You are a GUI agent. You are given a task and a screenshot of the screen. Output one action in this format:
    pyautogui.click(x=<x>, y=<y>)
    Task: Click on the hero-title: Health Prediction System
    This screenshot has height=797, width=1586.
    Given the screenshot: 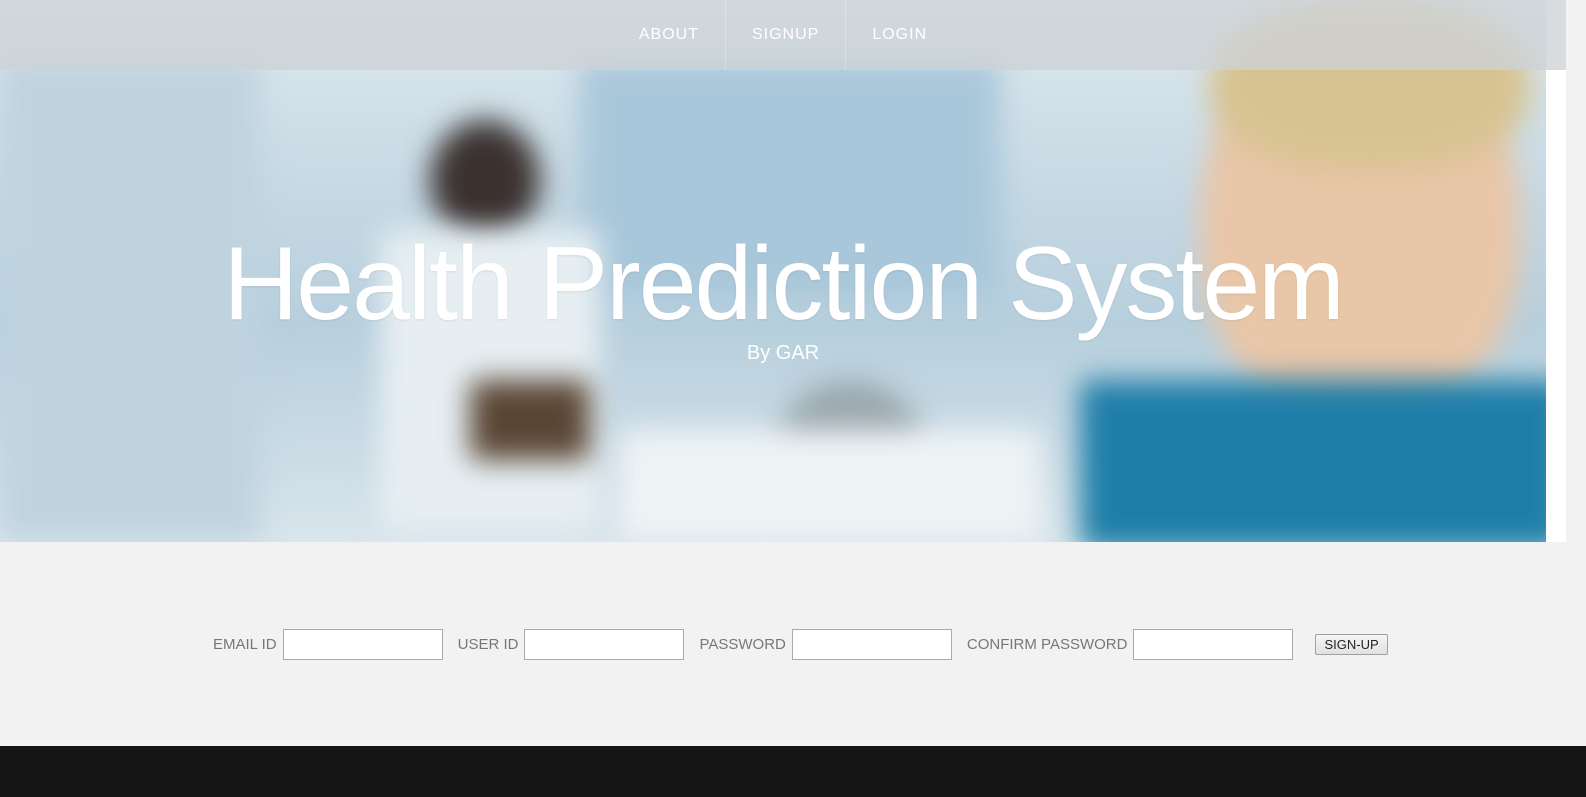 What is the action you would take?
    pyautogui.click(x=784, y=284)
    